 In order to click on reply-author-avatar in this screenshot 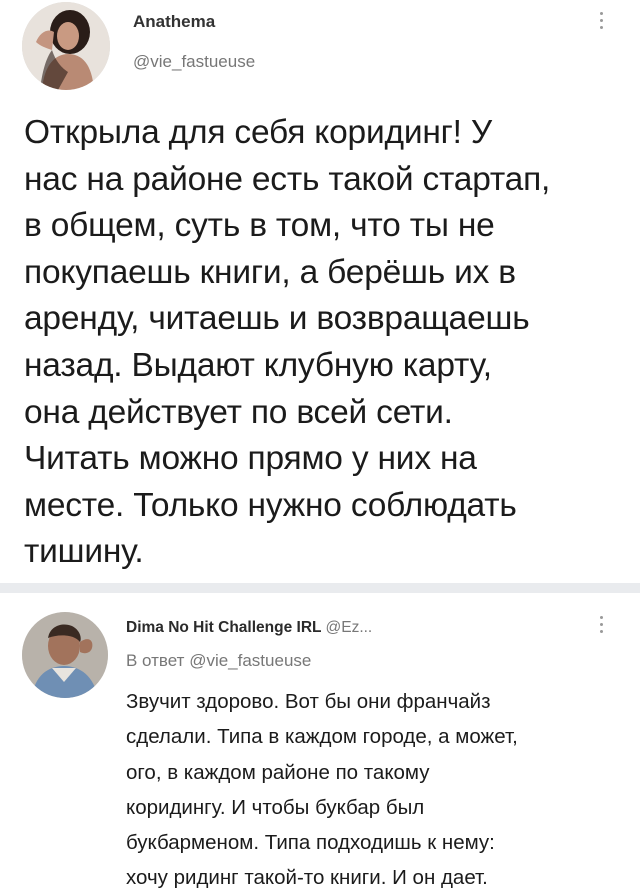, I will do `click(65, 655)`.